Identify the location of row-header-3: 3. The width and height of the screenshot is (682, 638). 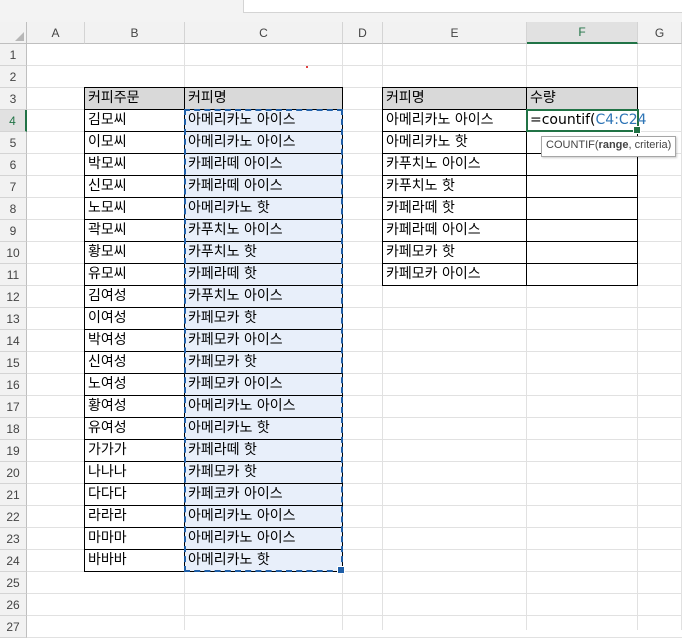
(13, 99).